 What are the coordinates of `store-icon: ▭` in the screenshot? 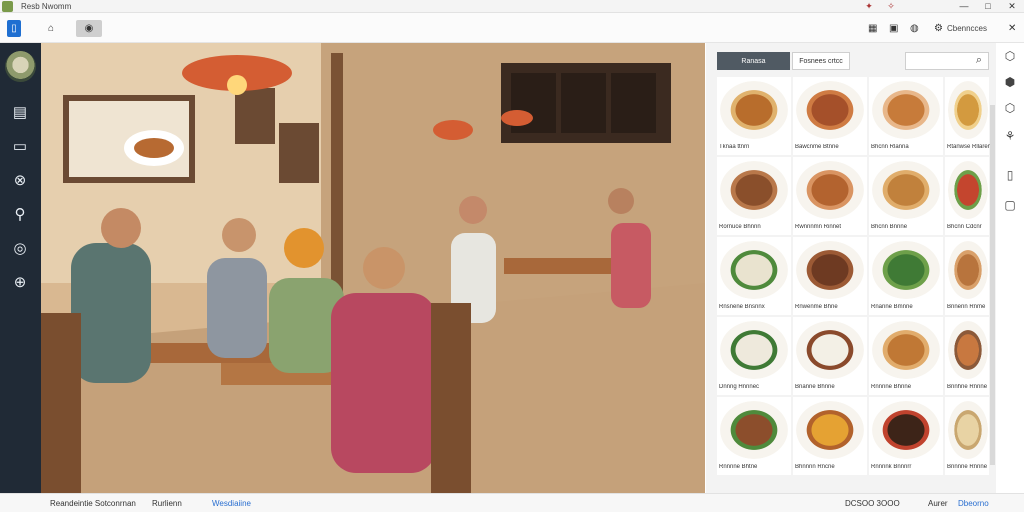 It's located at (20, 146).